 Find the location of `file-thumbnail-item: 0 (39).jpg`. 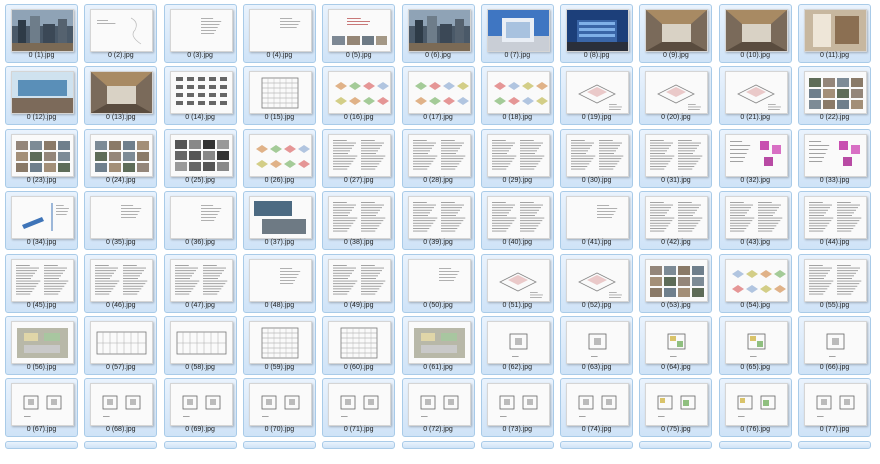

file-thumbnail-item: 0 (39).jpg is located at coordinates (438, 221).